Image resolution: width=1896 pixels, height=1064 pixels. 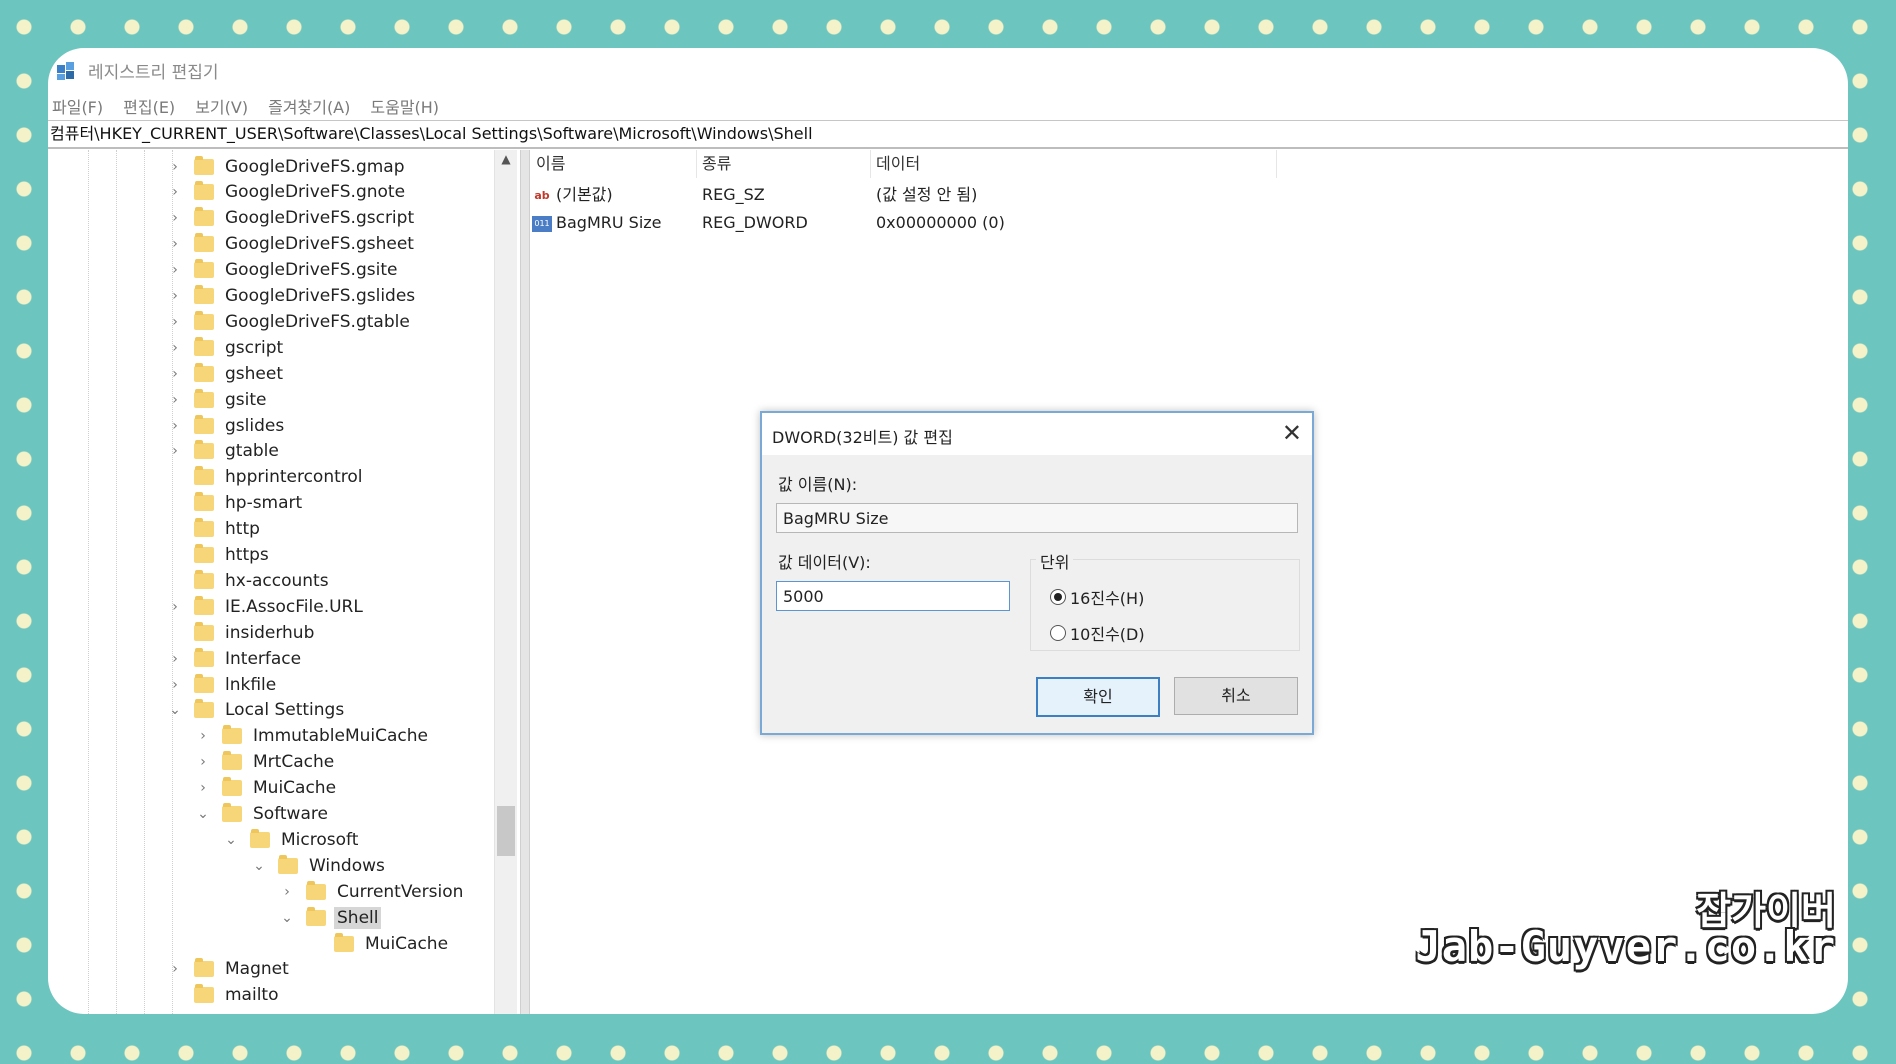 What do you see at coordinates (218, 399) in the screenshot?
I see `tree-item: › gsite` at bounding box center [218, 399].